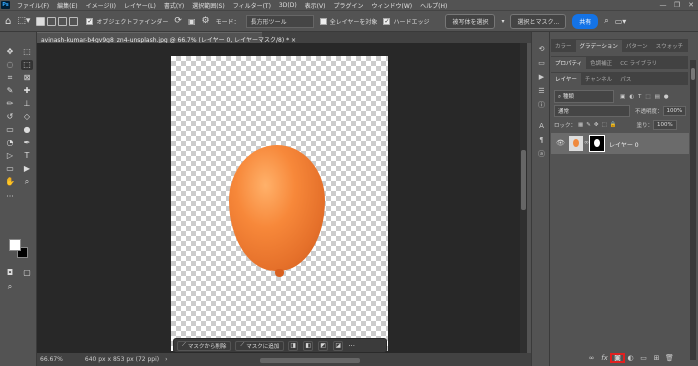  What do you see at coordinates (10, 104) in the screenshot?
I see `brush-tool-icon: ✏` at bounding box center [10, 104].